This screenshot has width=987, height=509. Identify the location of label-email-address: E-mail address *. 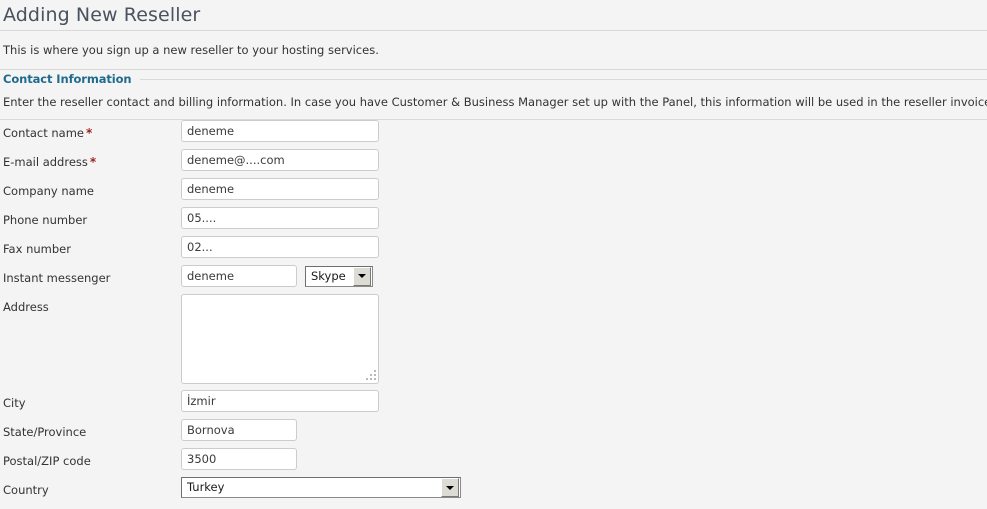
(92, 159).